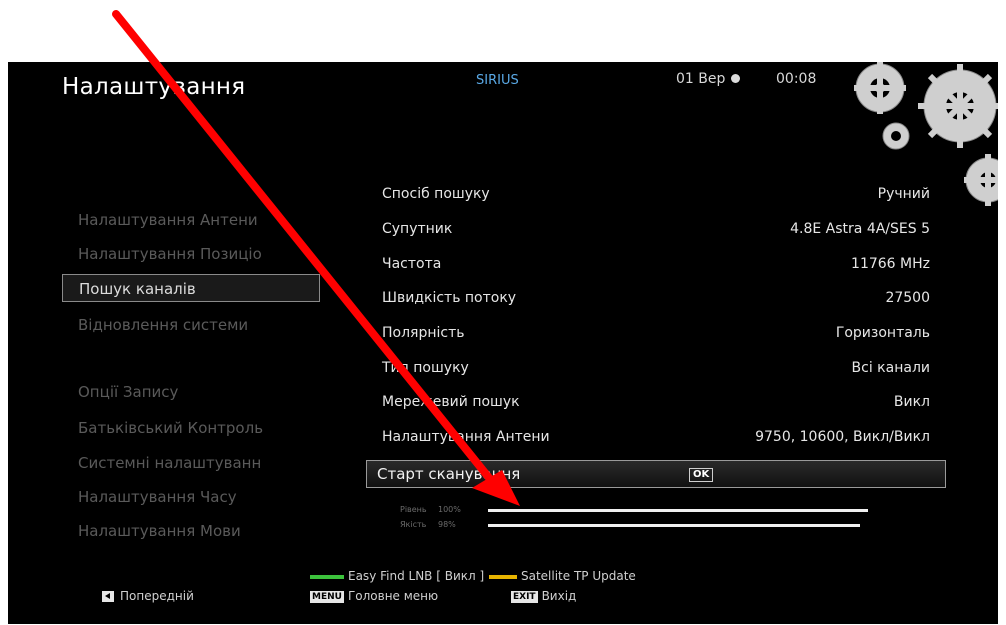  I want to click on setting-row-symbol-rate: Швидкість потоку 27500, so click(655, 302).